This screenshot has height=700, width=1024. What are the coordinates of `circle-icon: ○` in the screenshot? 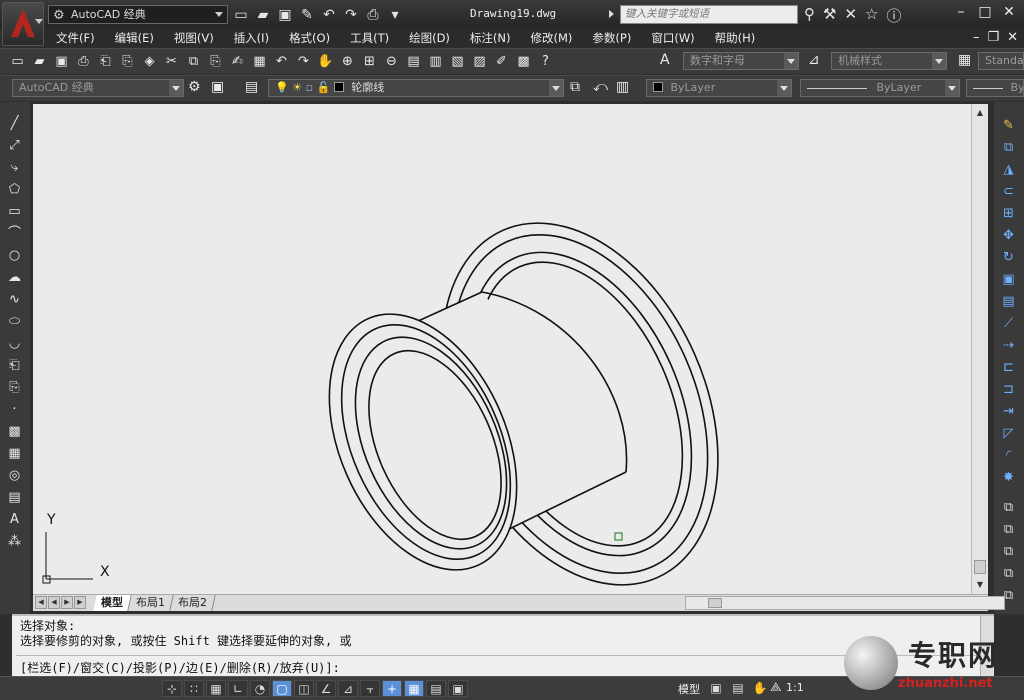 It's located at (14, 255).